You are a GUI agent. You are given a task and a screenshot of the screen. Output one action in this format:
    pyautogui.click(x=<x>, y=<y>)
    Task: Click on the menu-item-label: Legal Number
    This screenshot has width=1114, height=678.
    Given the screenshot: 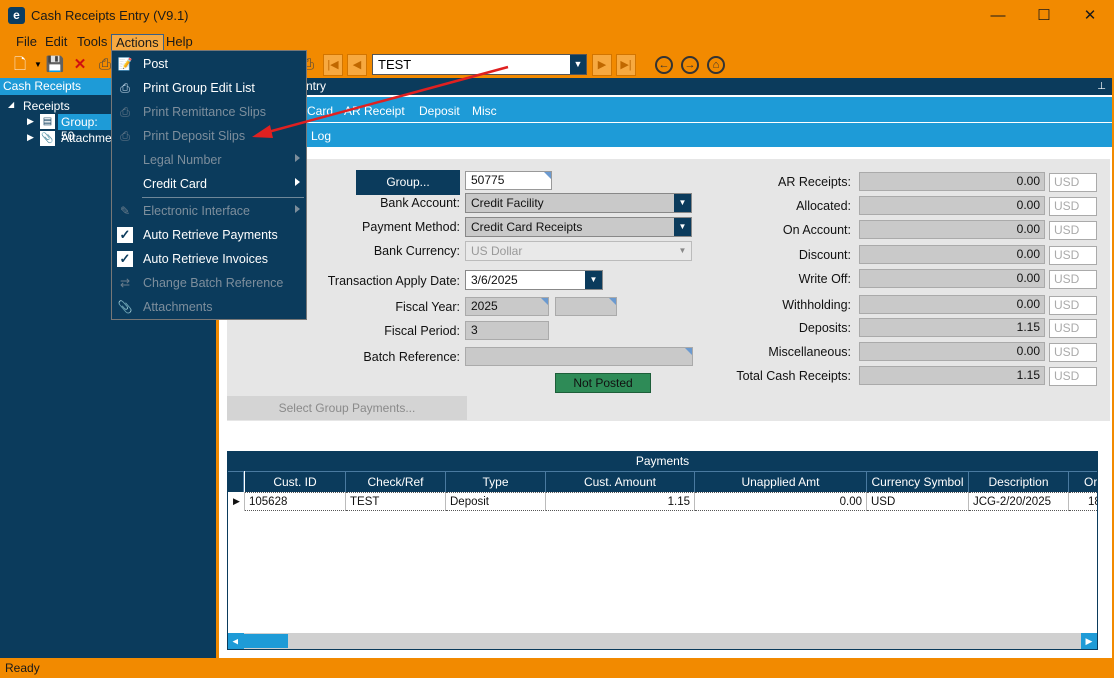 What is the action you would take?
    pyautogui.click(x=182, y=160)
    